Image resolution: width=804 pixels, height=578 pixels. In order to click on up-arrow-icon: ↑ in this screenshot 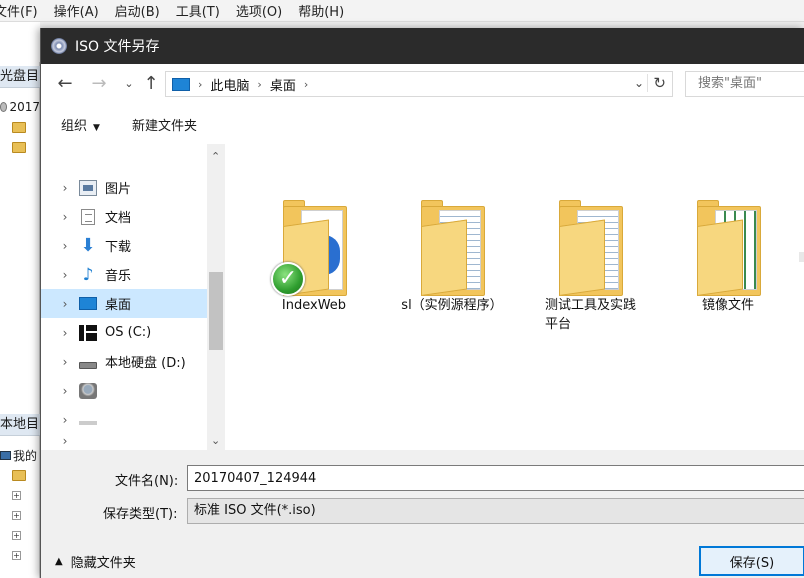, I will do `click(151, 84)`.